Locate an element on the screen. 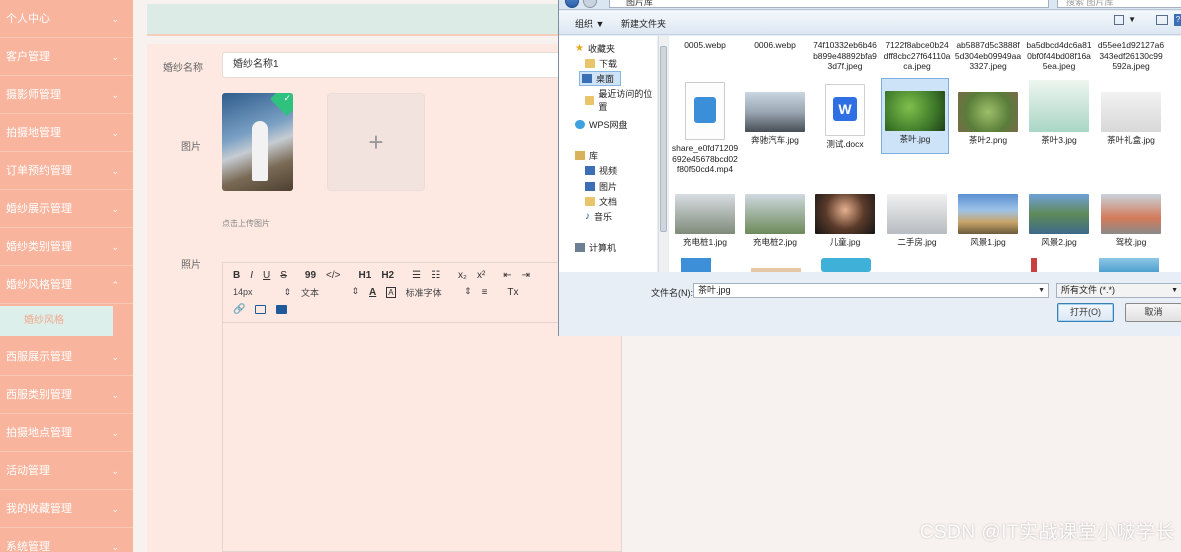  sidebar-item-suit-display: 西服展示管理 ⌄ is located at coordinates (66, 357).